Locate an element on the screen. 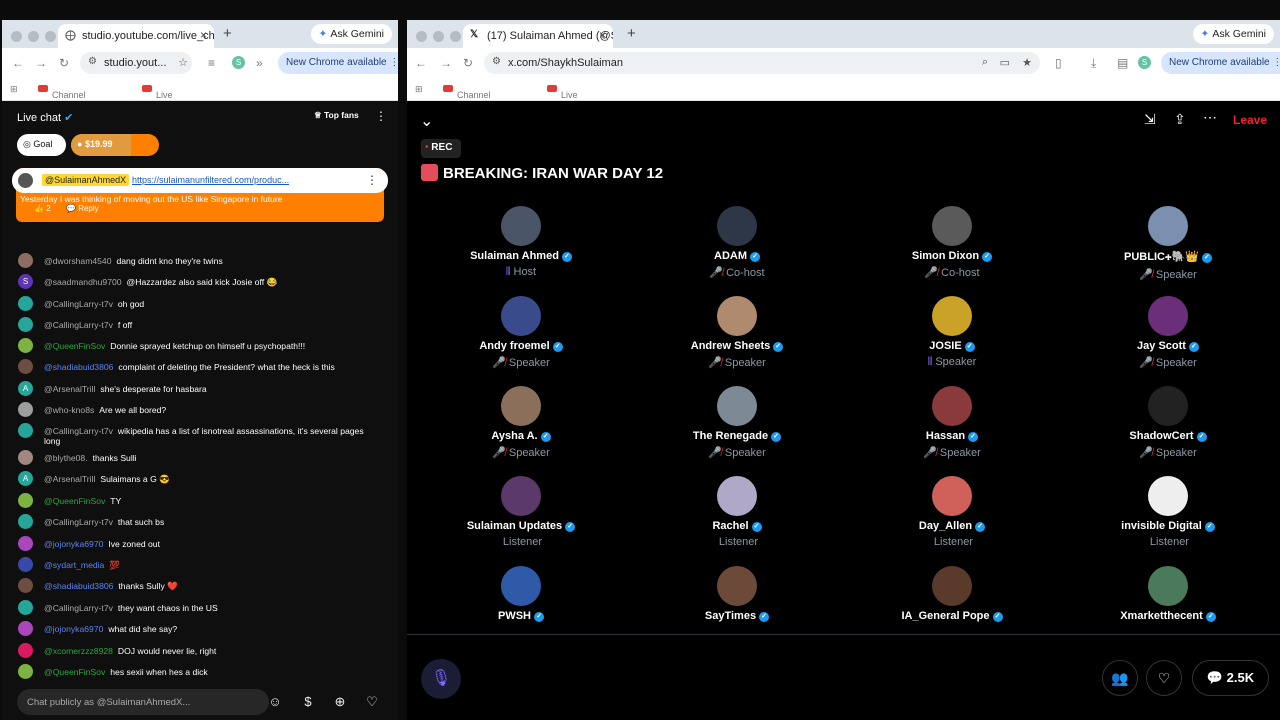 The height and width of the screenshot is (720, 1280). chat-username: @blythe08. is located at coordinates (66, 458).